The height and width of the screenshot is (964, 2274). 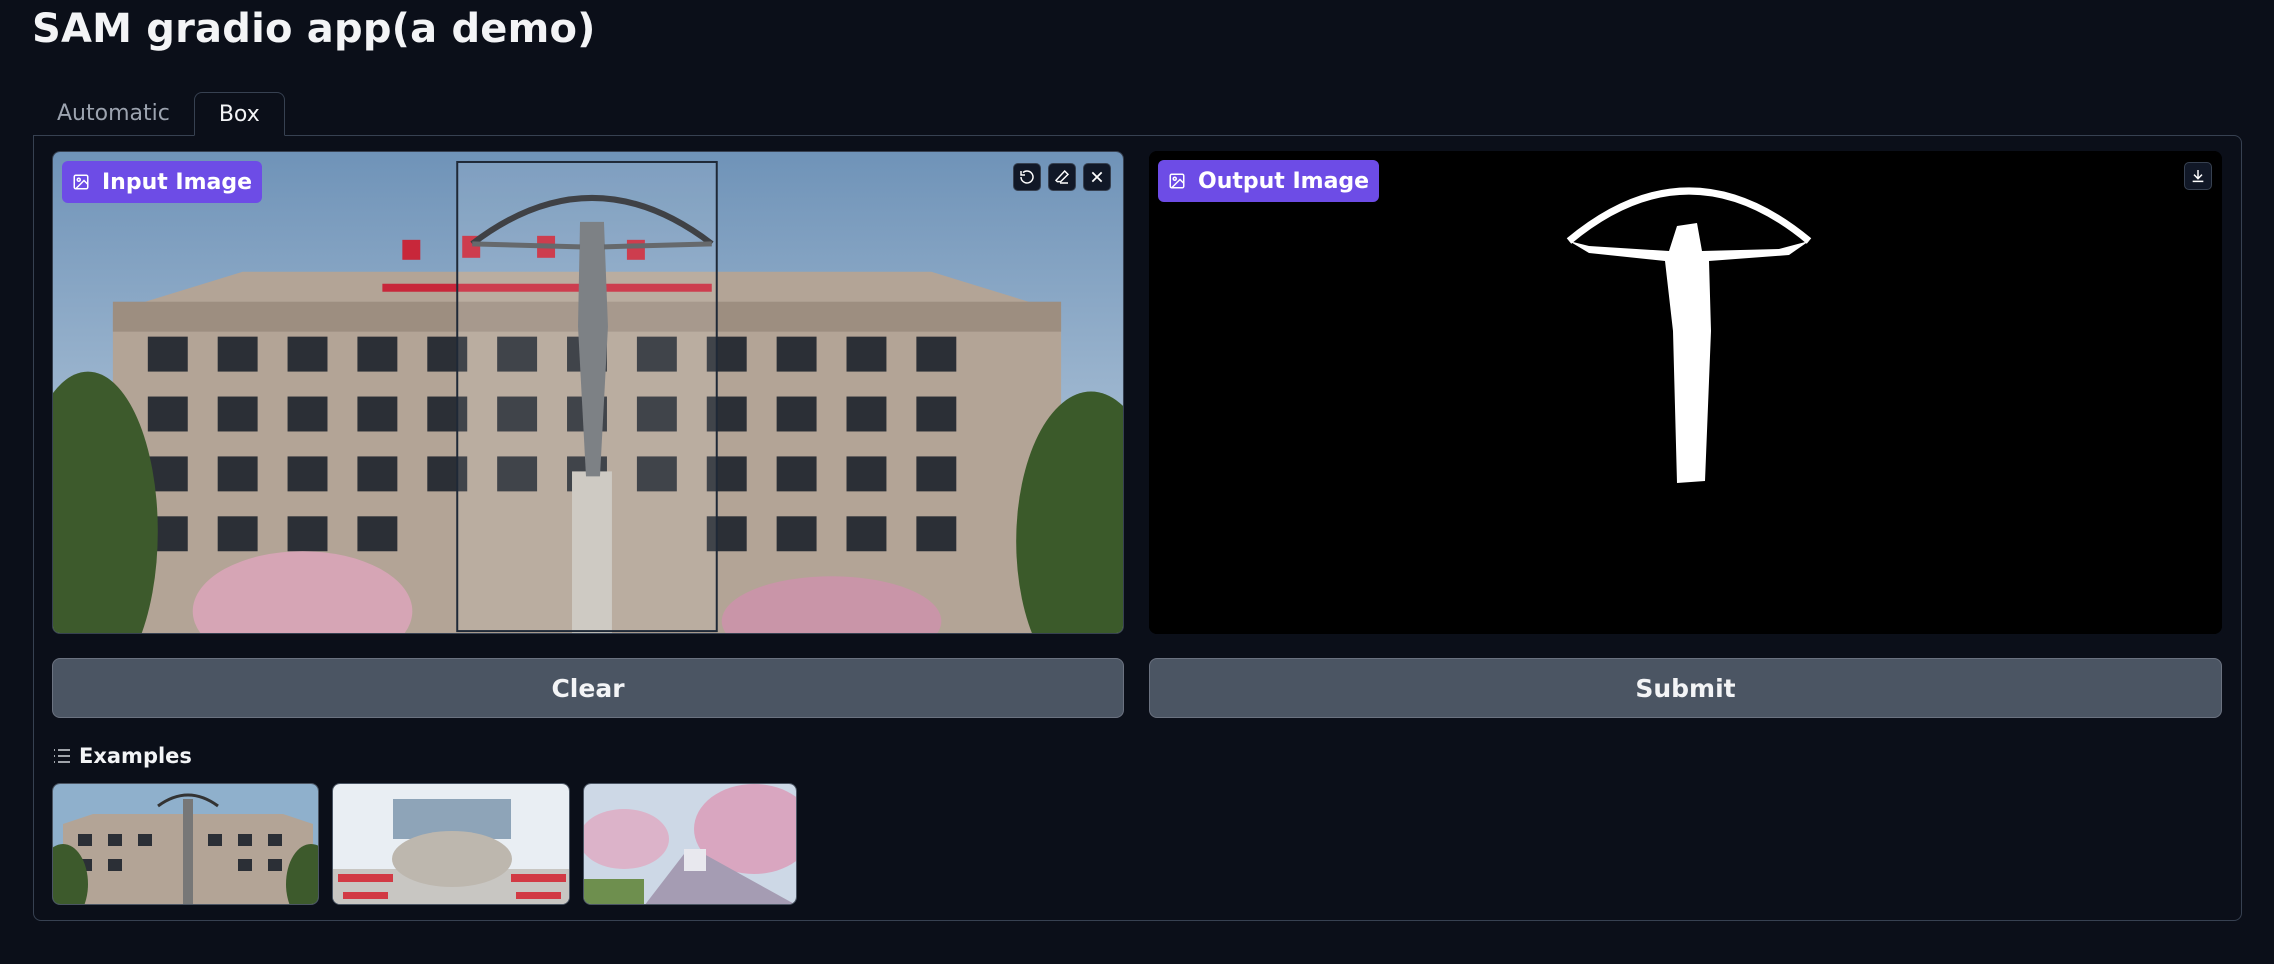 I want to click on download-icon, so click(x=2198, y=176).